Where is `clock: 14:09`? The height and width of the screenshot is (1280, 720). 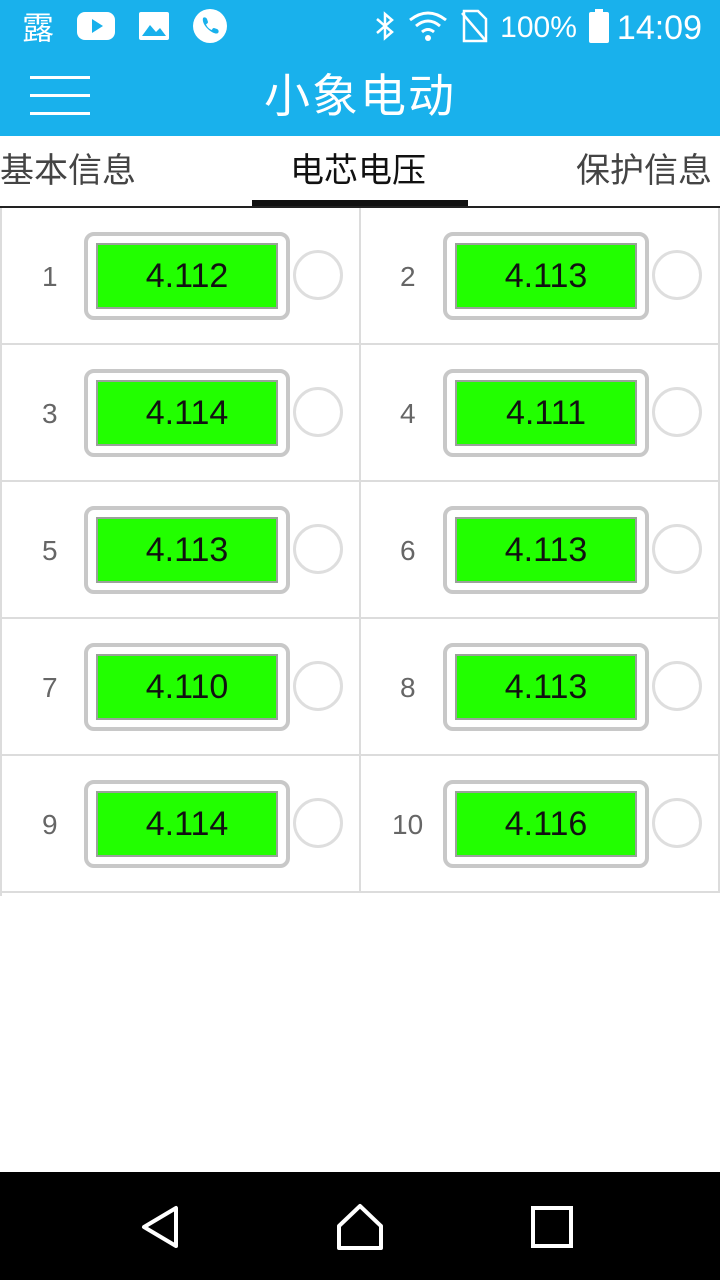 clock: 14:09 is located at coordinates (659, 28).